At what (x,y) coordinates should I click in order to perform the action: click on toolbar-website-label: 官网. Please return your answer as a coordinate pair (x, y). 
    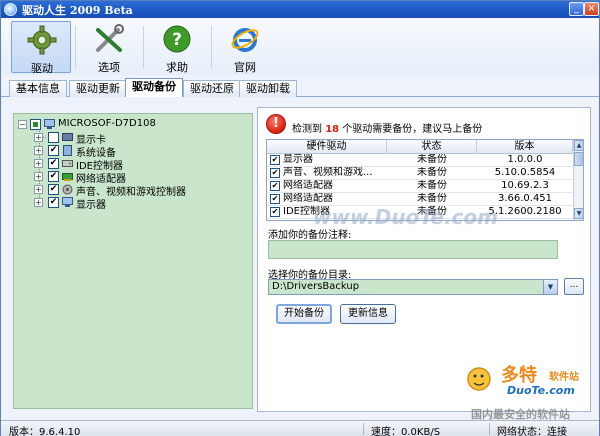
    Looking at the image, I should click on (245, 67).